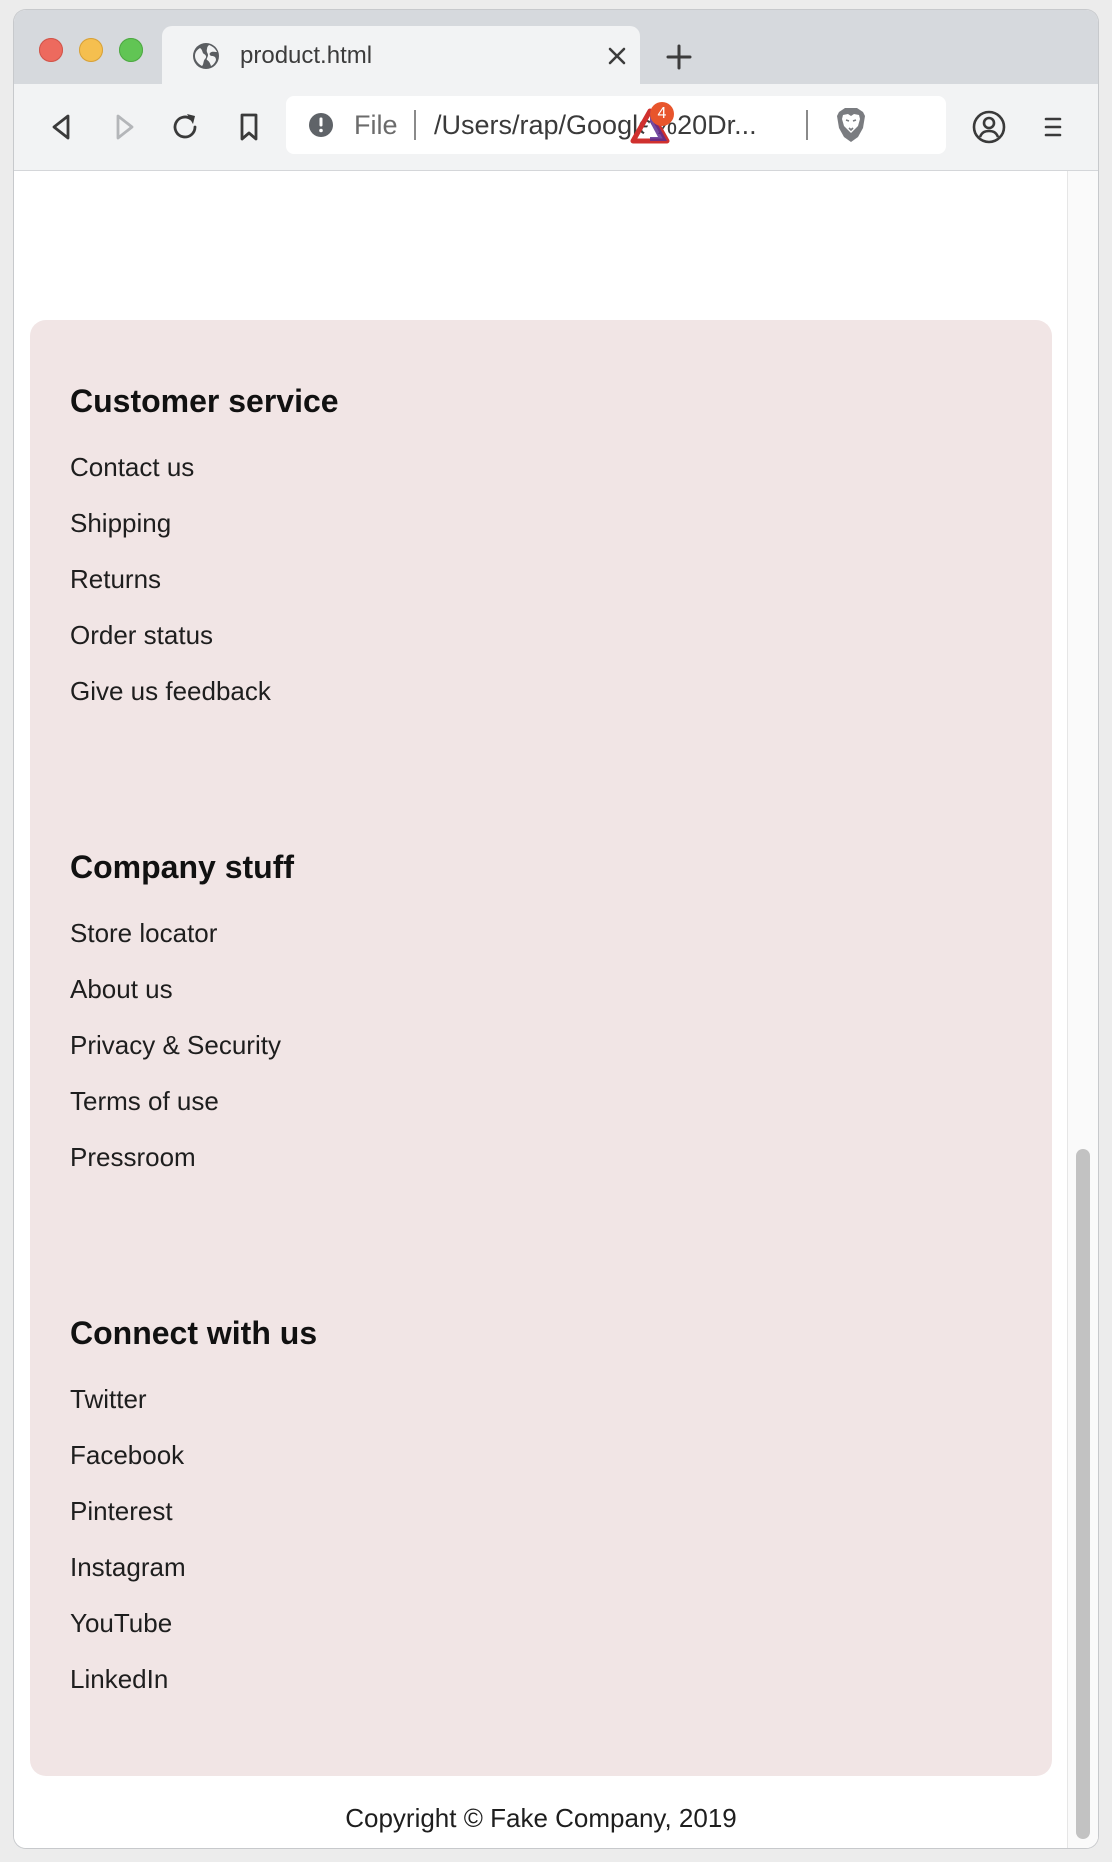 The image size is (1112, 1862). Describe the element at coordinates (376, 125) in the screenshot. I see `url-scheme-label: File` at that location.